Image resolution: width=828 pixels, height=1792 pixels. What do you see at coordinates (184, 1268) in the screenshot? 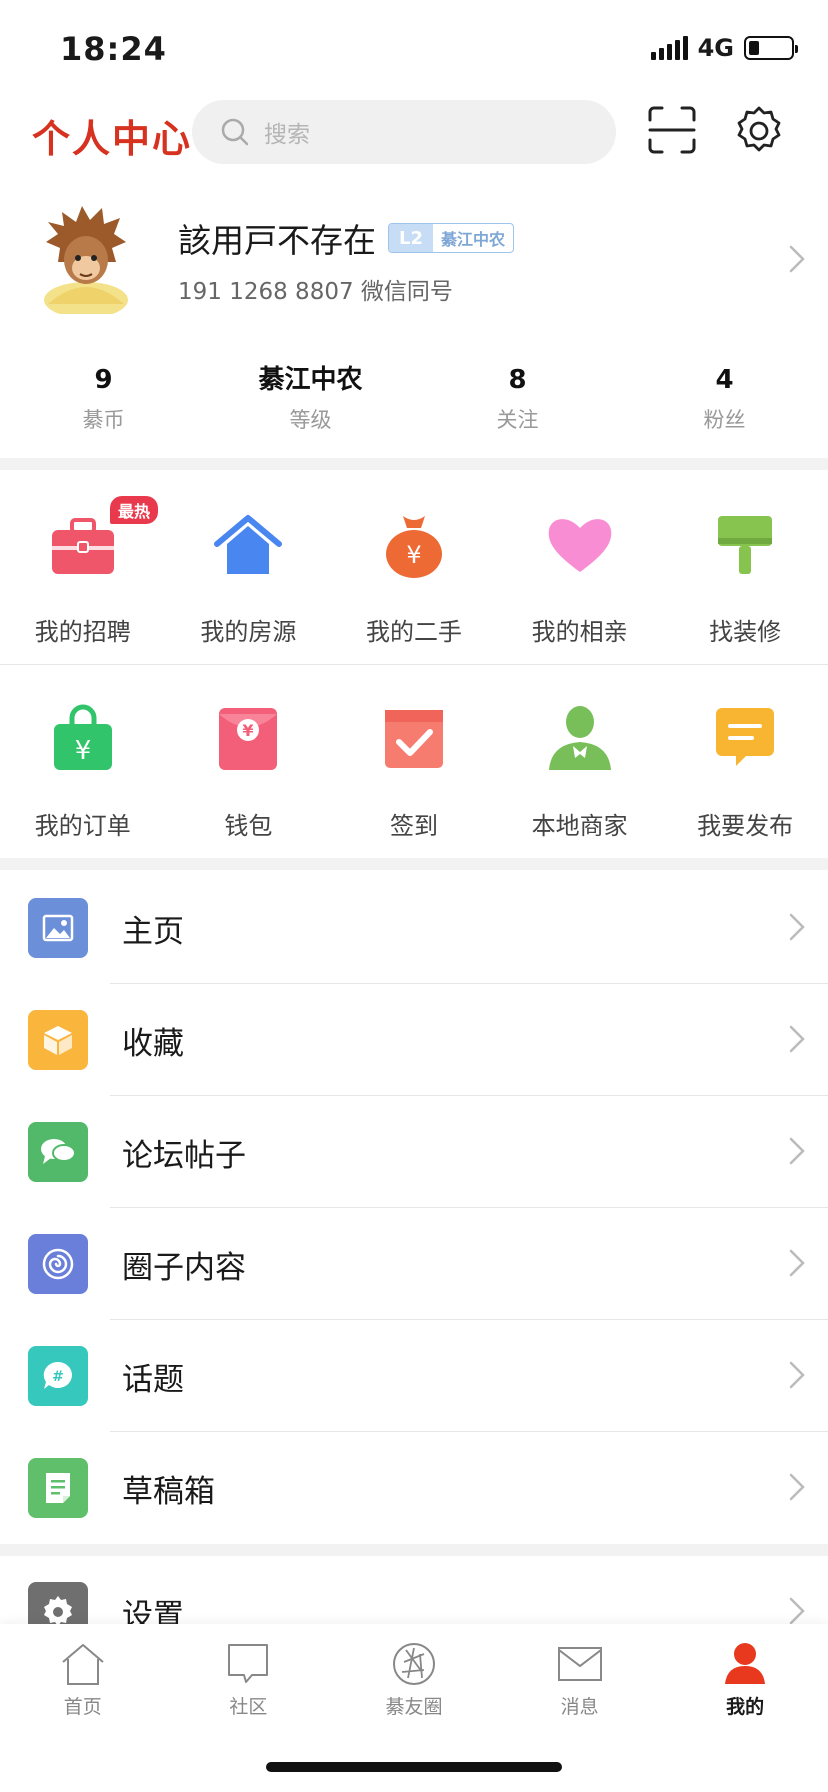
I see `menu-label: 圈子内容` at bounding box center [184, 1268].